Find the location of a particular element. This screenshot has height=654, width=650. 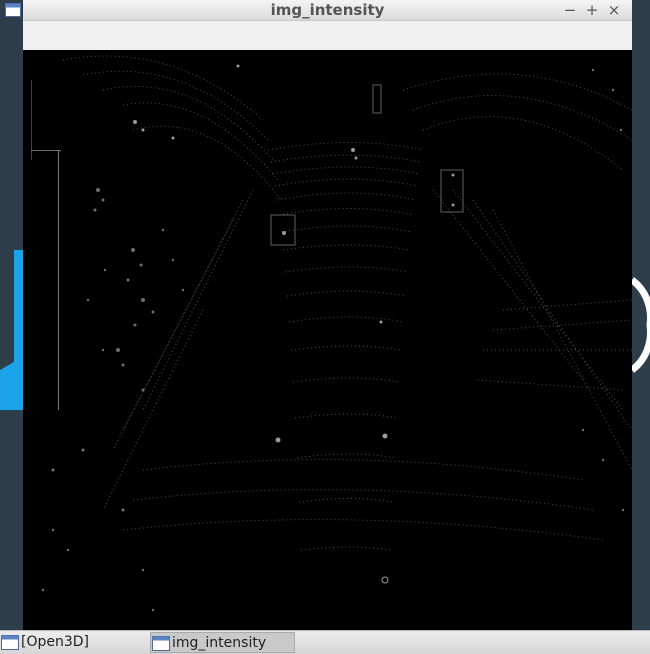

window-toolbar-area is located at coordinates (327, 35).